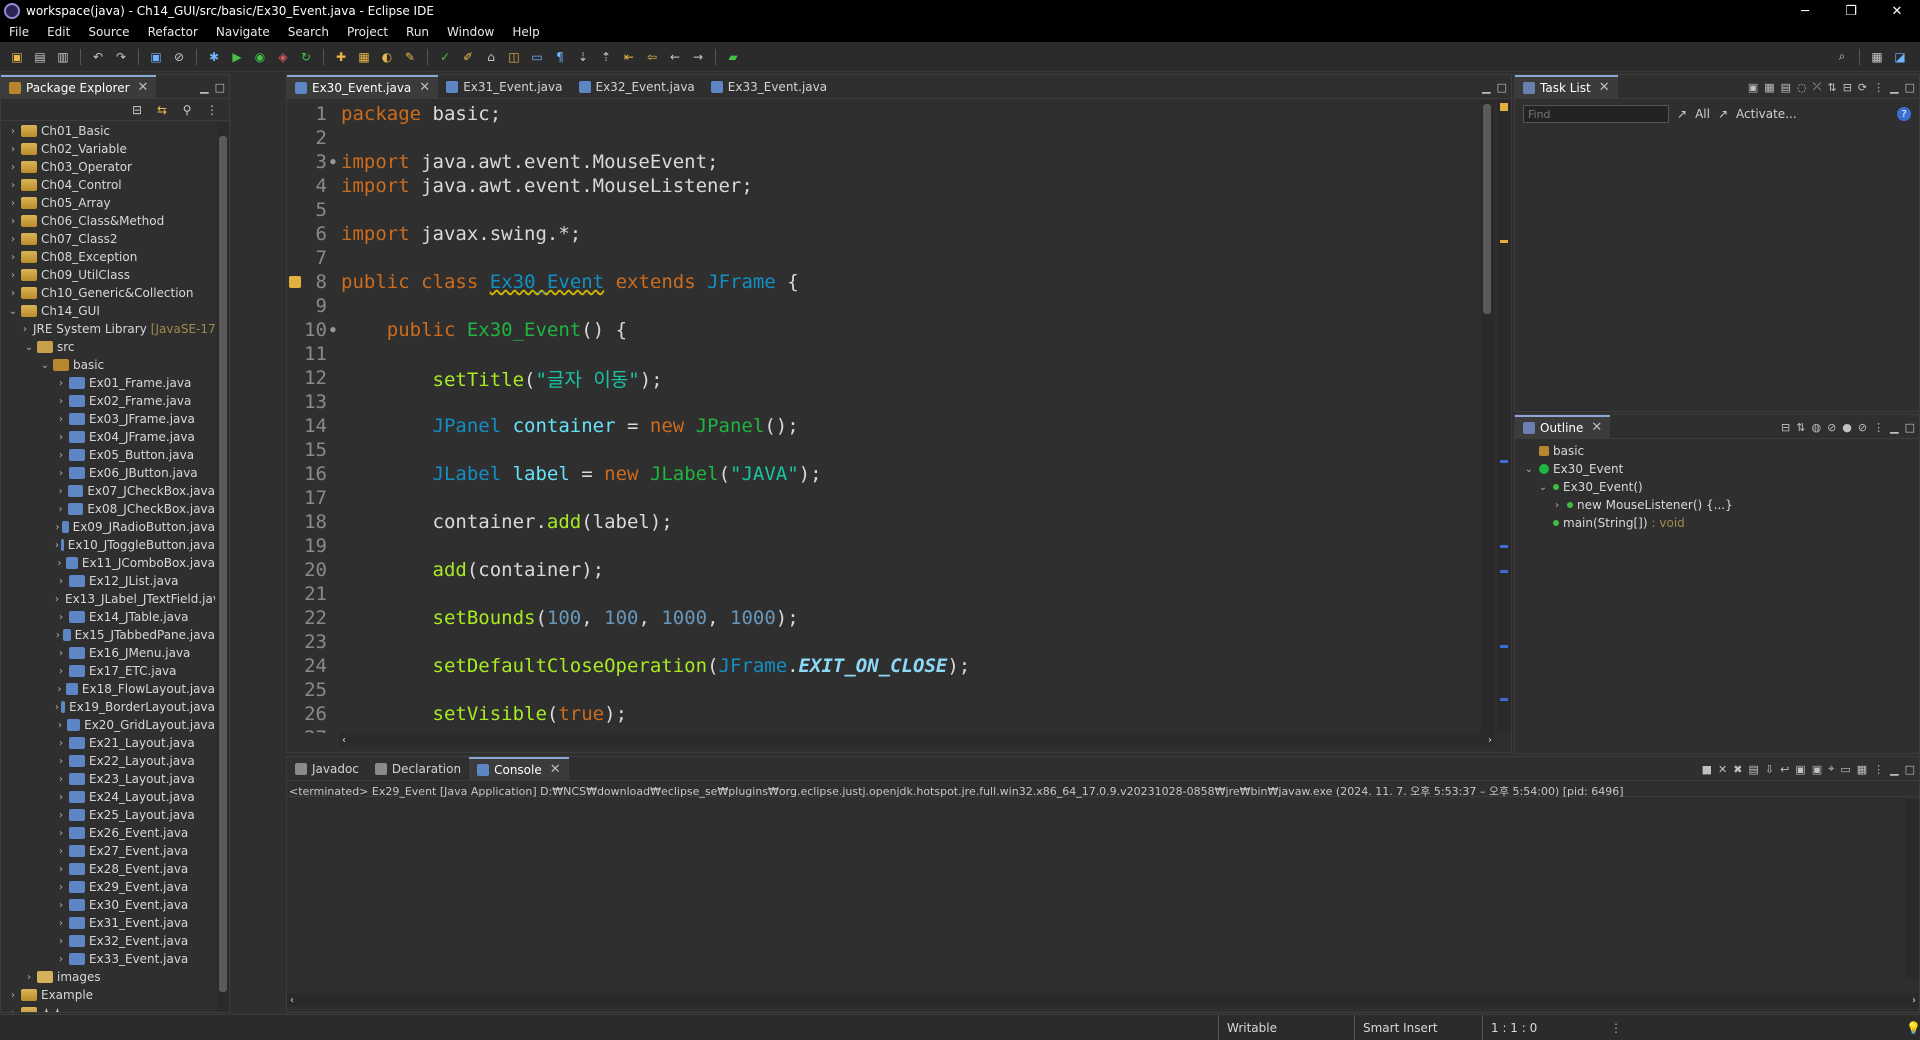 Image resolution: width=1920 pixels, height=1040 pixels. Describe the element at coordinates (769, 87) in the screenshot. I see `editor-tab: Ex33_Event.java` at that location.